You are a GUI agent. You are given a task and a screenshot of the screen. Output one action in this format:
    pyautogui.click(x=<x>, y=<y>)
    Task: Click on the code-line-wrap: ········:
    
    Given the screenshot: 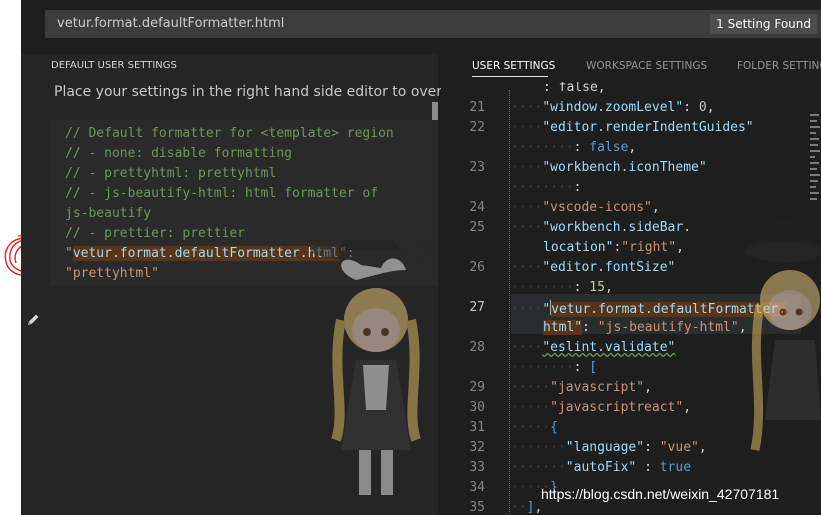 What is the action you would take?
    pyautogui.click(x=546, y=187)
    